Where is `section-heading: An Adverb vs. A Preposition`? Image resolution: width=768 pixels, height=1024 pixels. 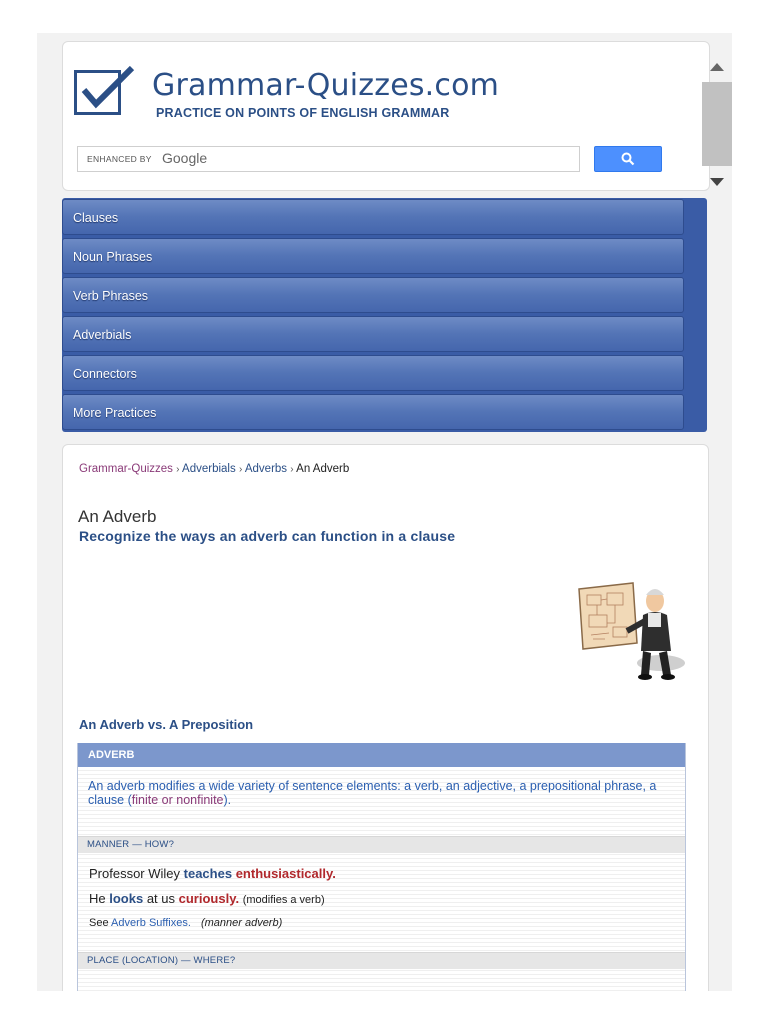
section-heading: An Adverb vs. A Preposition is located at coordinates (166, 724).